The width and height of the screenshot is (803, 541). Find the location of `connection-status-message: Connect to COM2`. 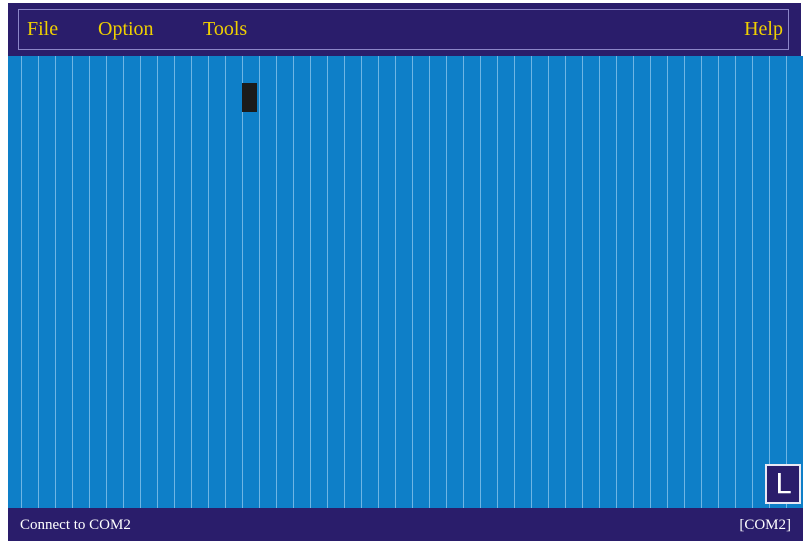

connection-status-message: Connect to COM2 is located at coordinates (75, 525).